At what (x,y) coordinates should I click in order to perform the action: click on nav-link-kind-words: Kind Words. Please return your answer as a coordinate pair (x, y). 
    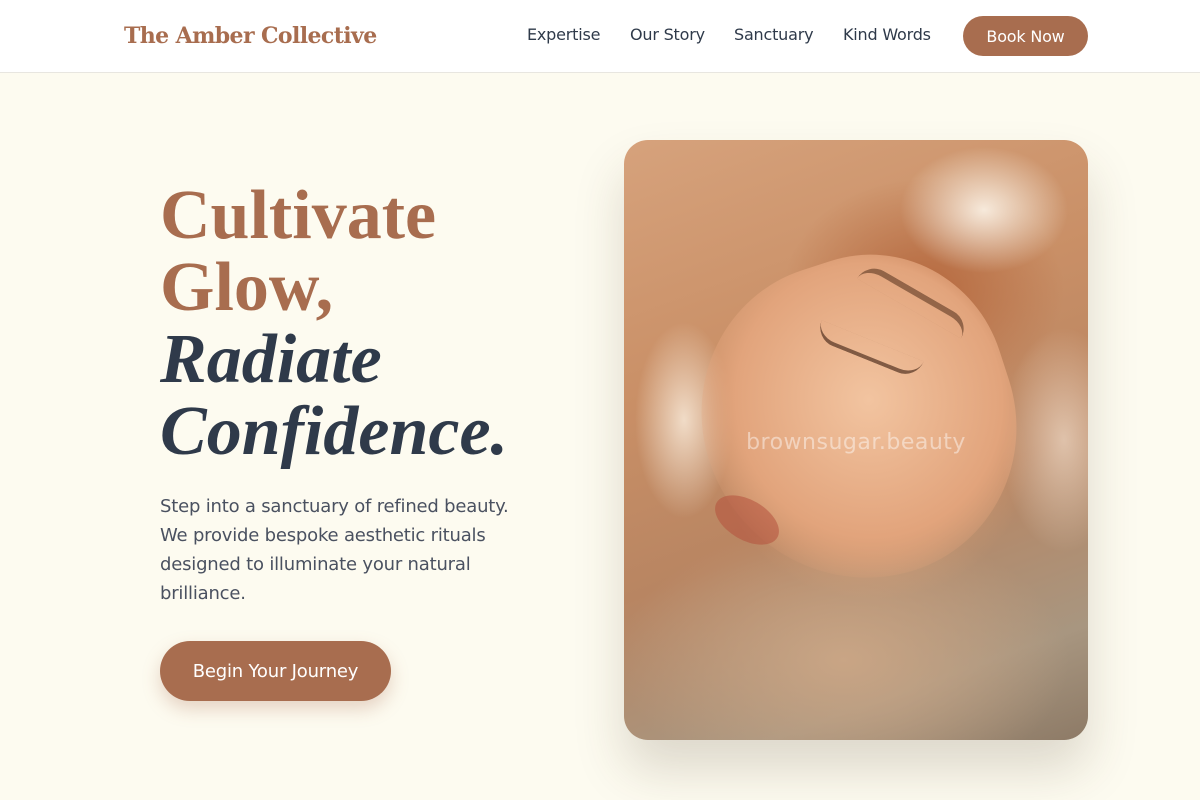
    Looking at the image, I should click on (887, 35).